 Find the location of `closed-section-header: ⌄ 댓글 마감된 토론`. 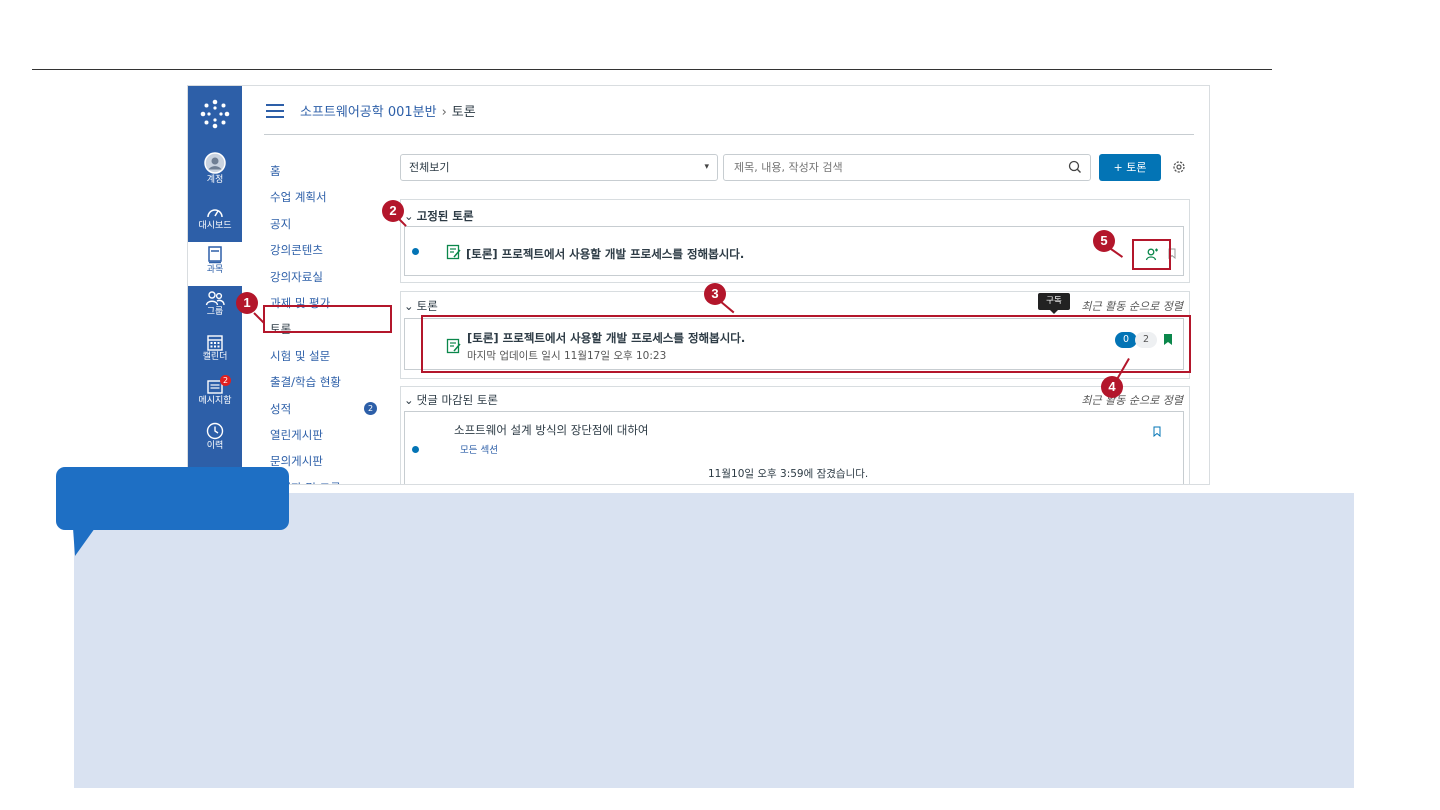

closed-section-header: ⌄ 댓글 마감된 토론 is located at coordinates (451, 400).